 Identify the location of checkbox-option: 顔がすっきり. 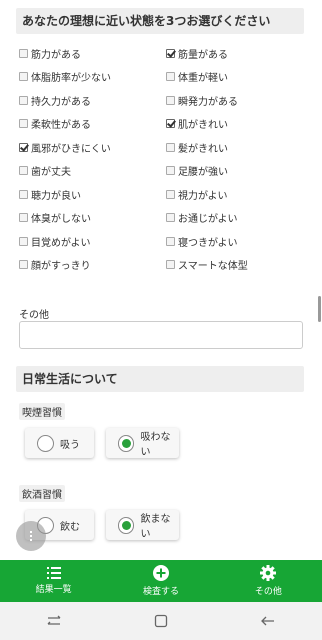
(55, 265).